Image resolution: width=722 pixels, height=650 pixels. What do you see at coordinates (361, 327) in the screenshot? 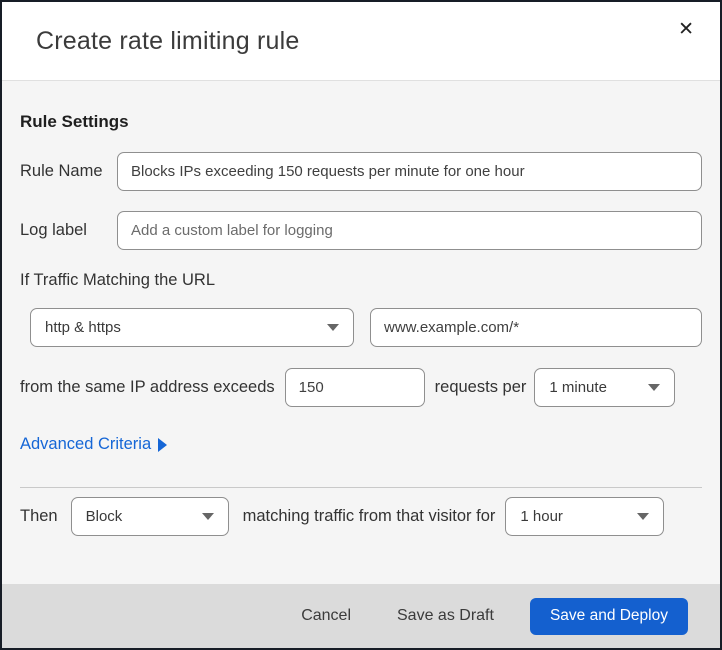
I see `url-match-row: http & https` at bounding box center [361, 327].